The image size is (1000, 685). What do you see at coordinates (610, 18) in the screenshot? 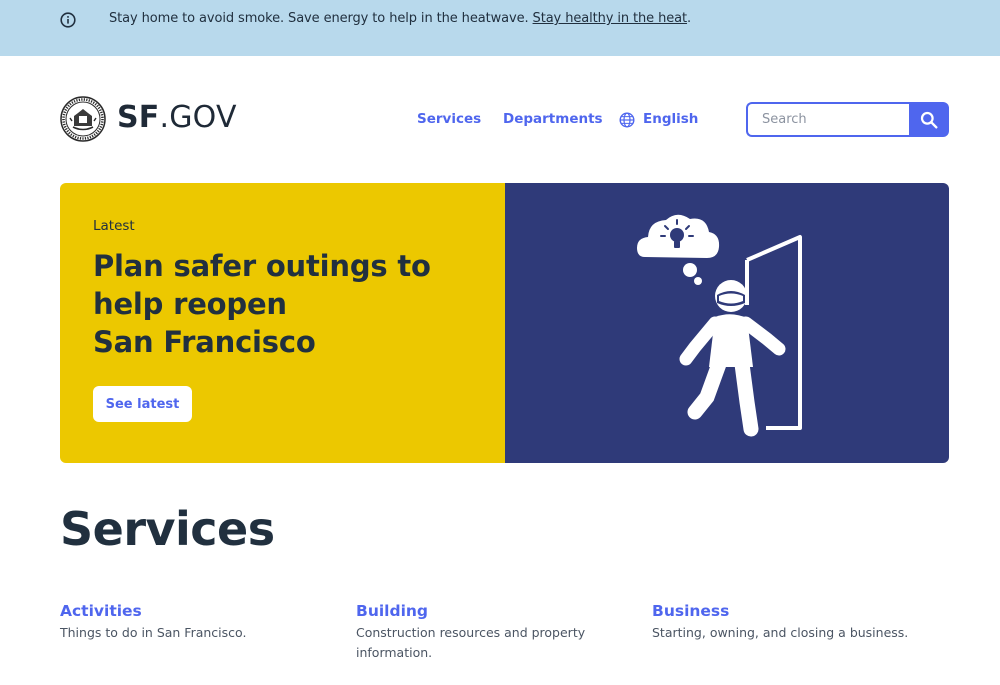
I see `alert-link: Stay healthy in the heat` at bounding box center [610, 18].